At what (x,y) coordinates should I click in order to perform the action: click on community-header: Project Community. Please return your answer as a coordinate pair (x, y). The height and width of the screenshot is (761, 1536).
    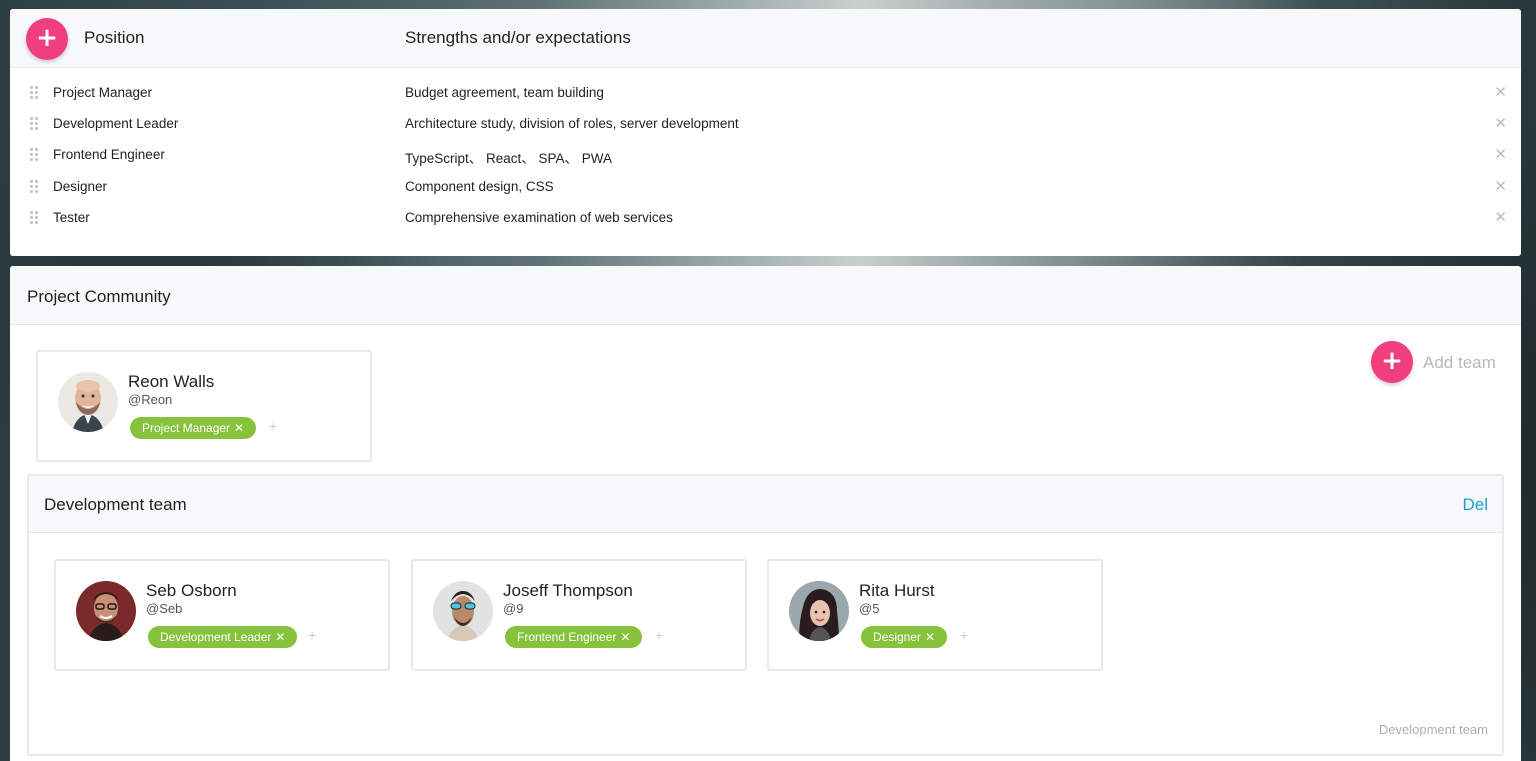
    Looking at the image, I should click on (765, 295).